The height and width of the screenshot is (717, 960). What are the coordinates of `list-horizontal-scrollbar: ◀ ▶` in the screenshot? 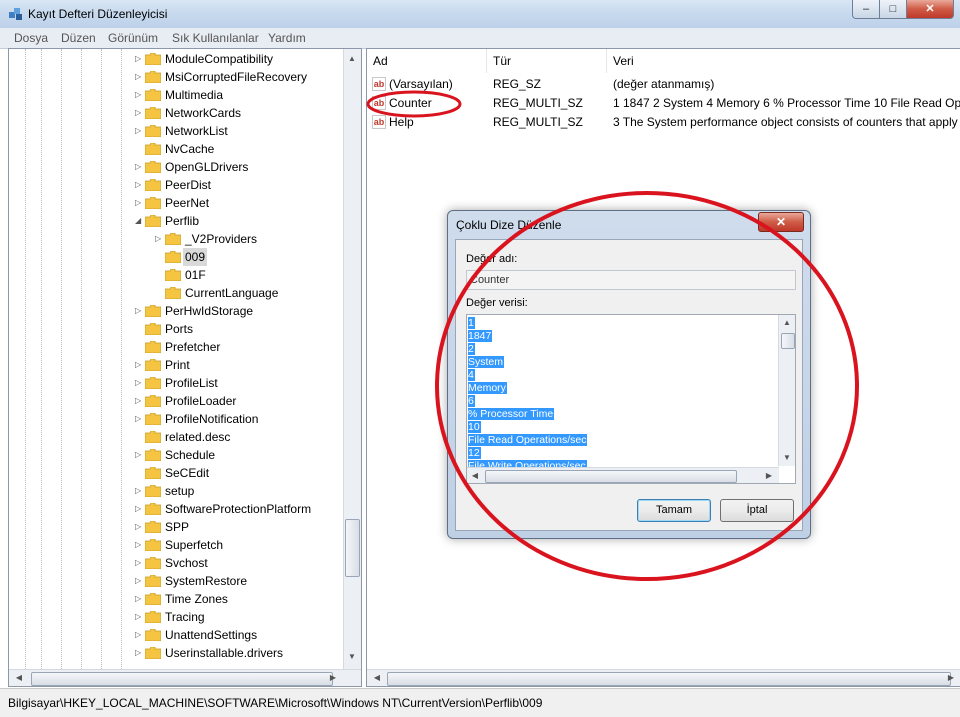 It's located at (663, 677).